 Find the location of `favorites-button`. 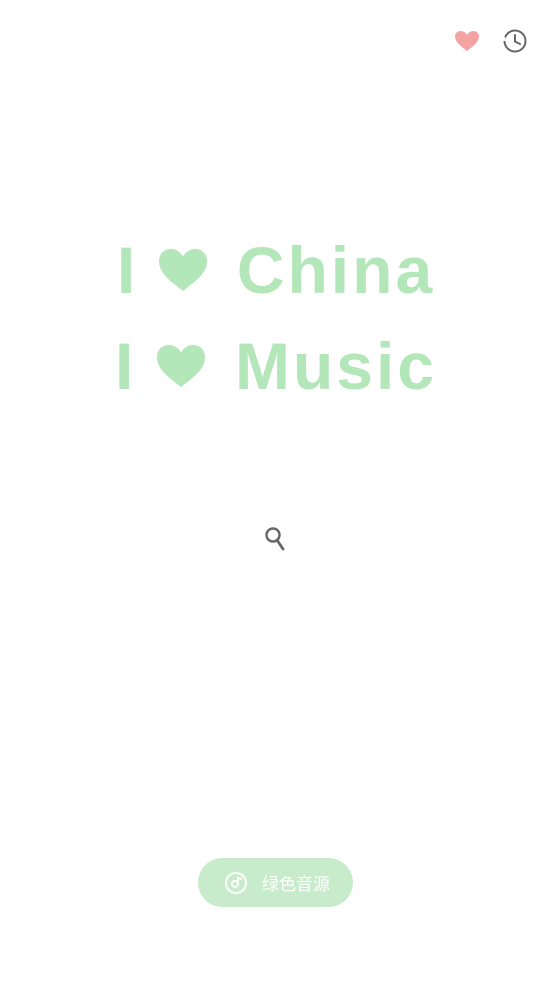

favorites-button is located at coordinates (467, 41).